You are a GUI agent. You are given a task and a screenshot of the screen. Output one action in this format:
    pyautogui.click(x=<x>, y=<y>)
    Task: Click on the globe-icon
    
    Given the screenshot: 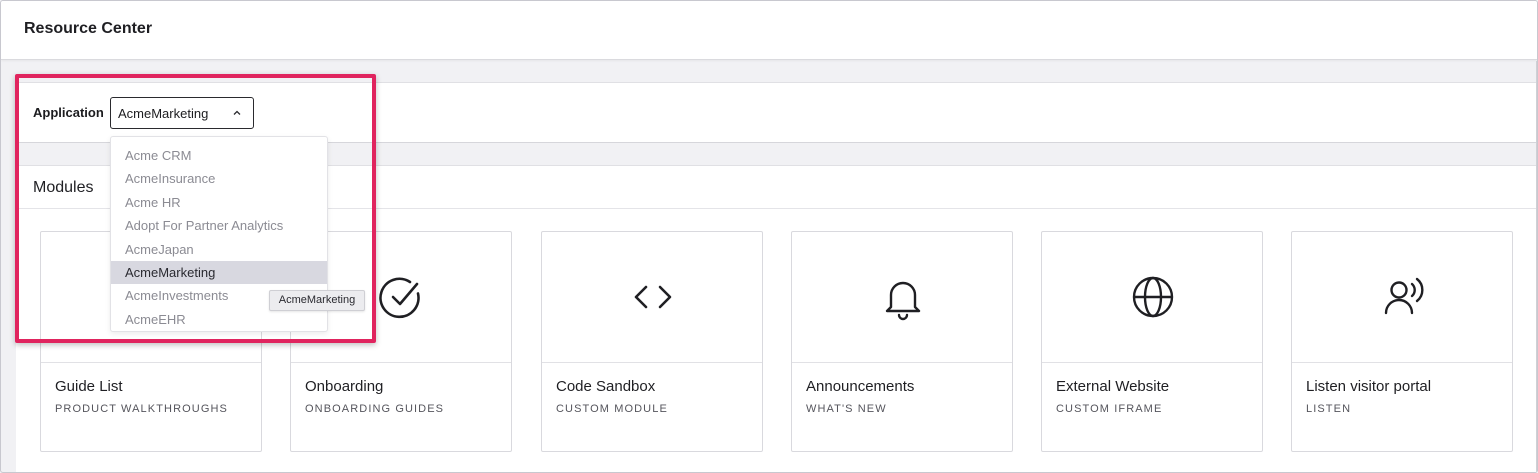 What is the action you would take?
    pyautogui.click(x=1153, y=297)
    